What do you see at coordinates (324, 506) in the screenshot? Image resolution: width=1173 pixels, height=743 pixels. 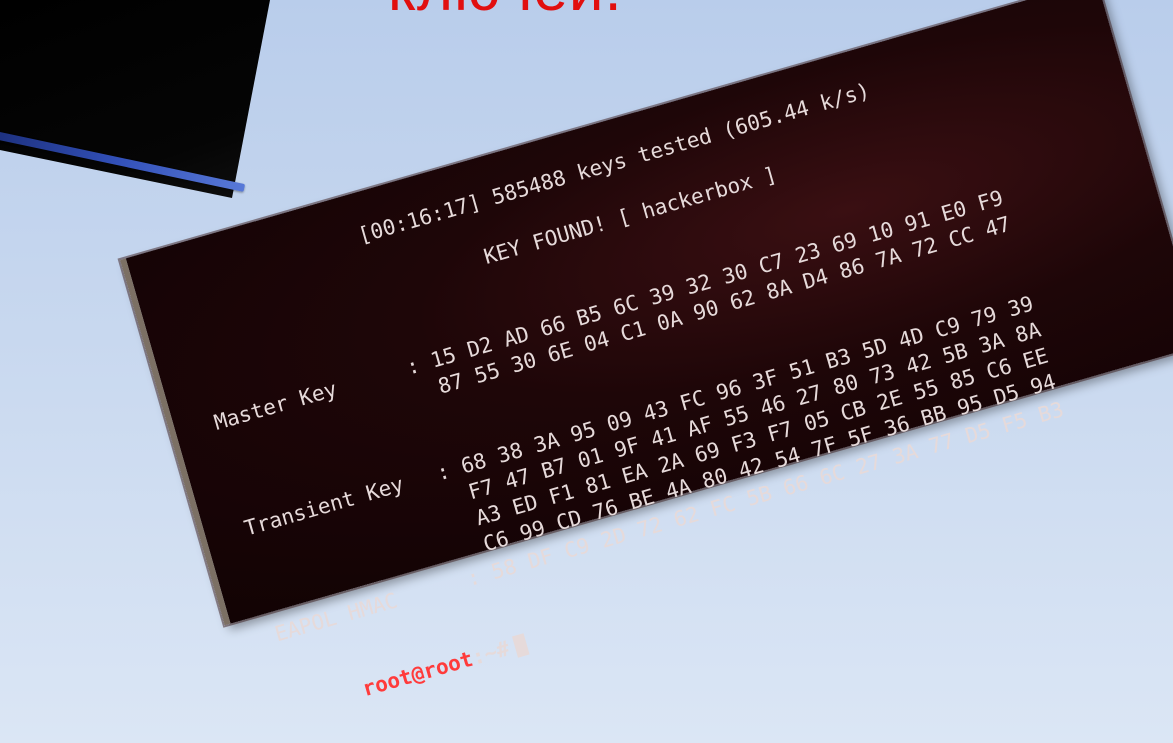 I see `transient-key-label: Transient Key` at bounding box center [324, 506].